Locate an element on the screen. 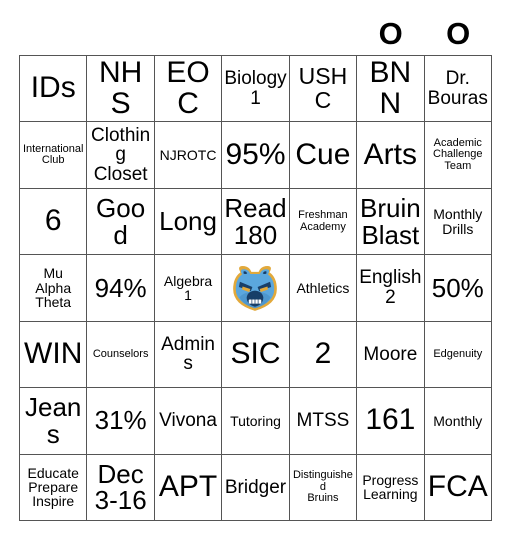 The image size is (511, 544). bingo-cell-r2-c5: Cue is located at coordinates (323, 155).